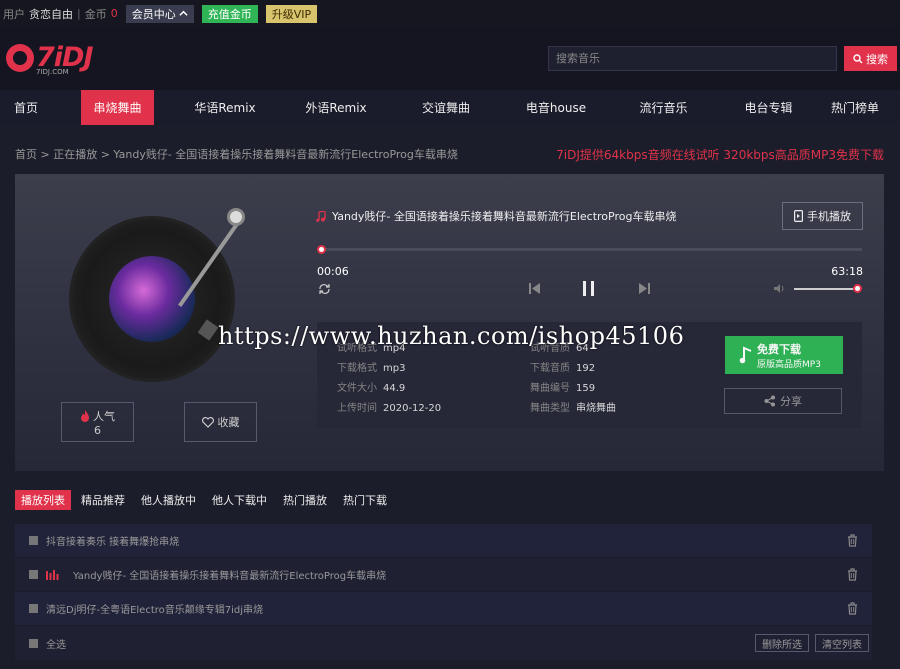 This screenshot has width=900, height=669. Describe the element at coordinates (95, 14) in the screenshot. I see `coin-label: 金币` at that location.